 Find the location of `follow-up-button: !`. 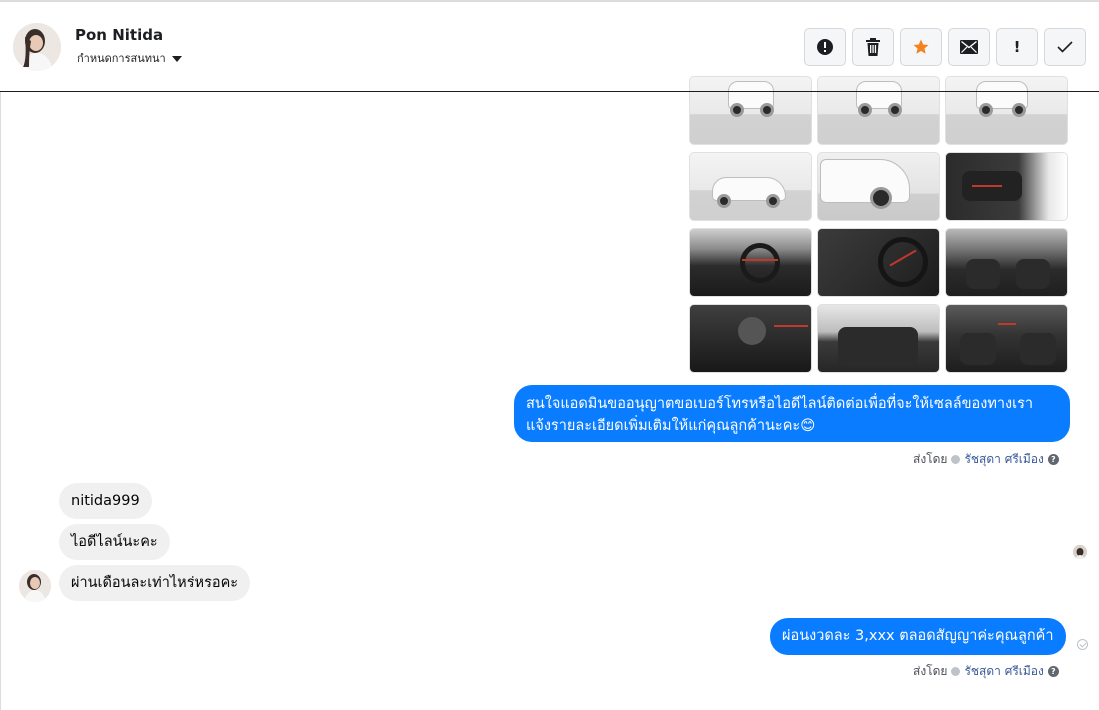

follow-up-button: ! is located at coordinates (1017, 47).